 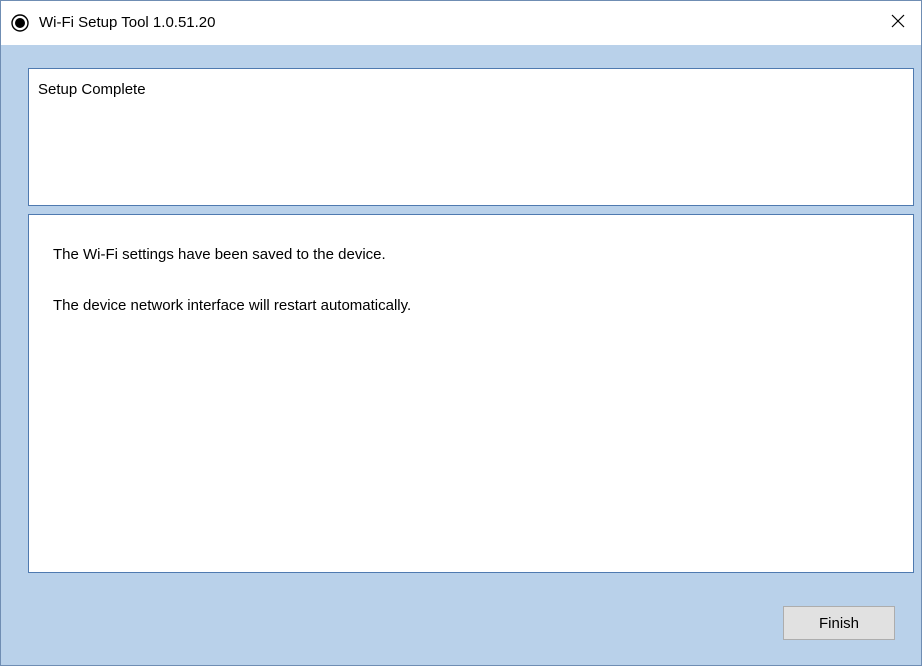 What do you see at coordinates (461, 23) in the screenshot?
I see `title-bar: Wi-Fi Setup Tool 1.0.51.20` at bounding box center [461, 23].